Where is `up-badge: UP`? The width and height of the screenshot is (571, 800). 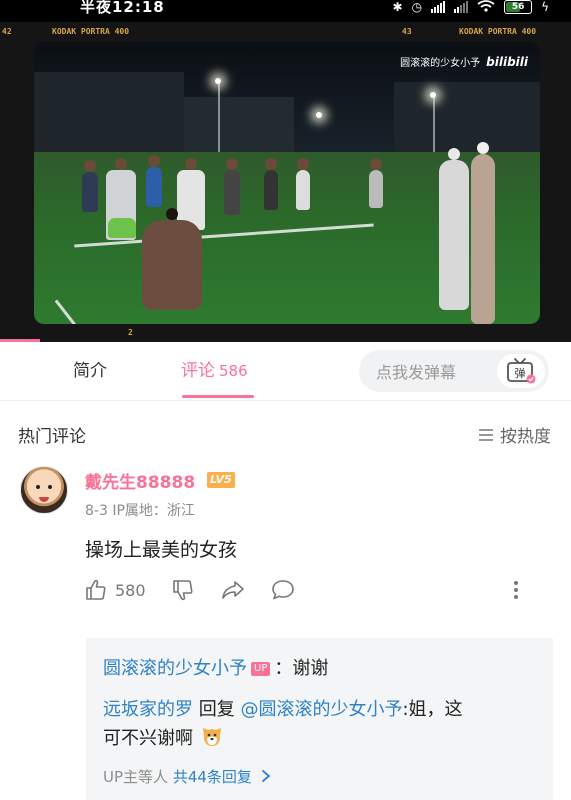
up-badge: UP is located at coordinates (261, 669).